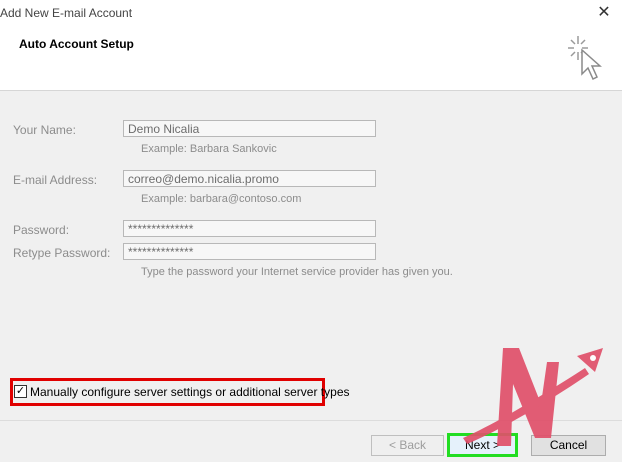  What do you see at coordinates (249, 251) in the screenshot?
I see `retype-password-field` at bounding box center [249, 251].